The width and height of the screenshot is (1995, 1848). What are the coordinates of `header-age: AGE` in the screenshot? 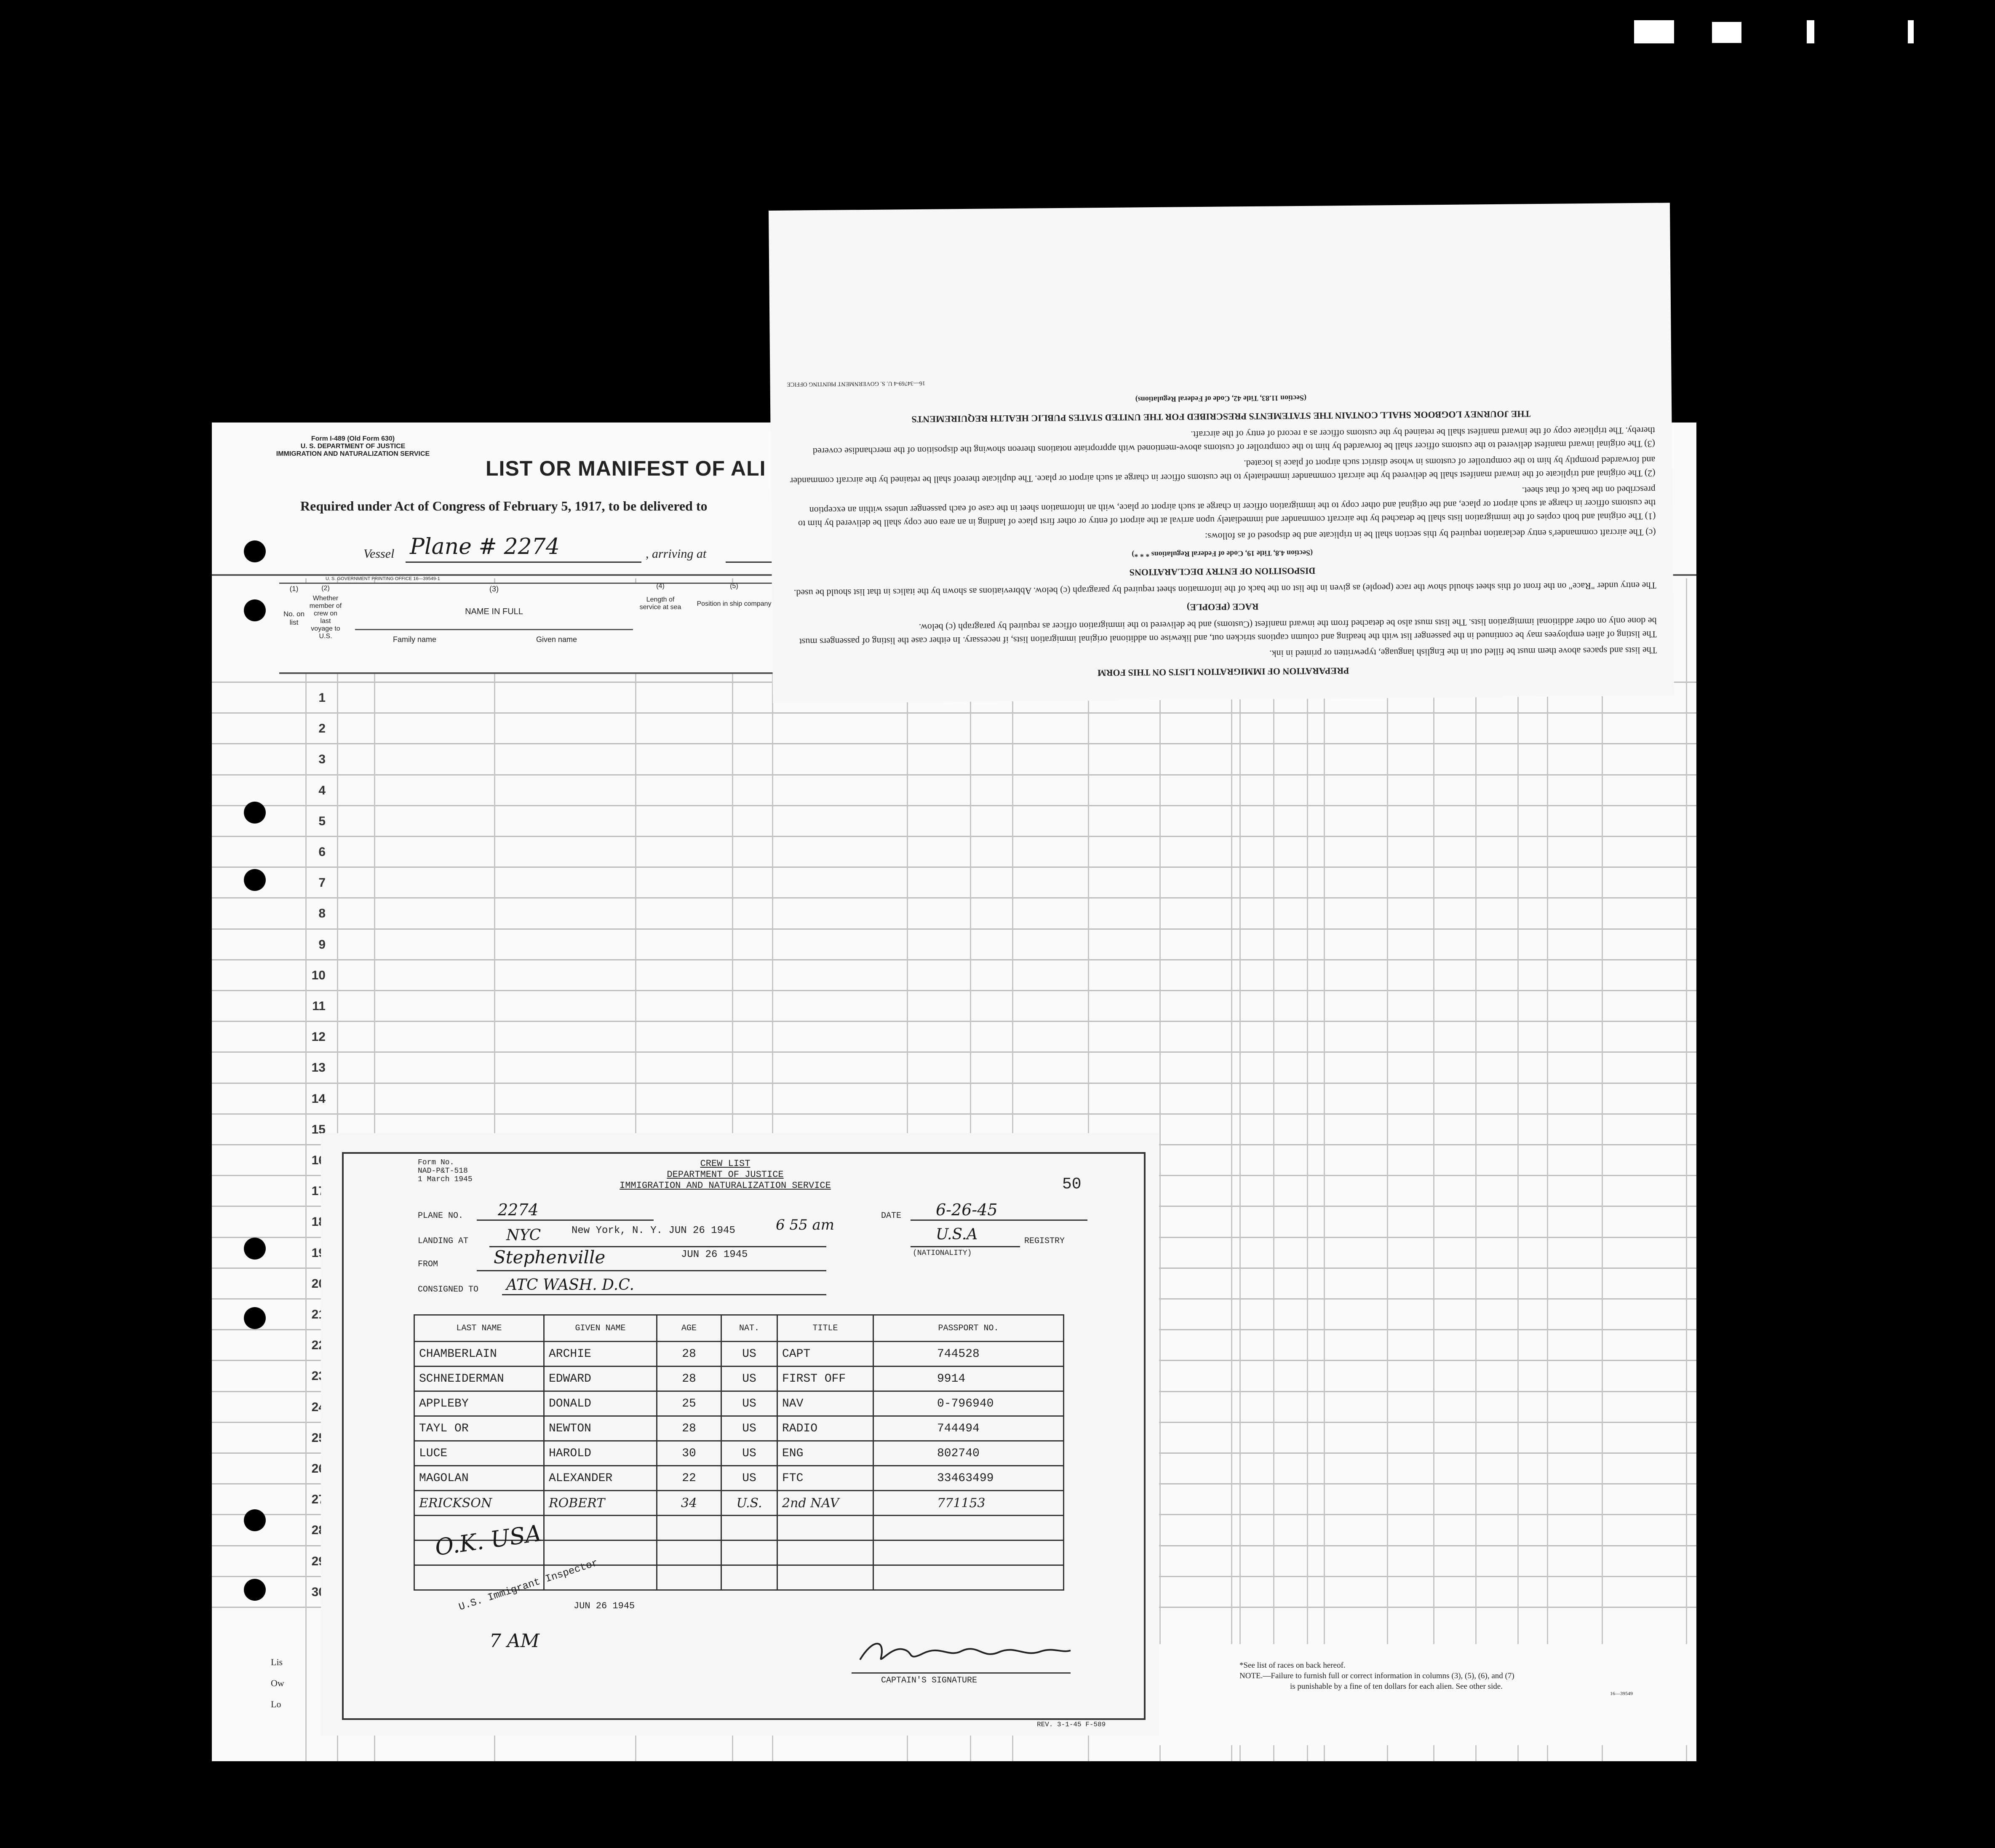 It's located at (689, 1328).